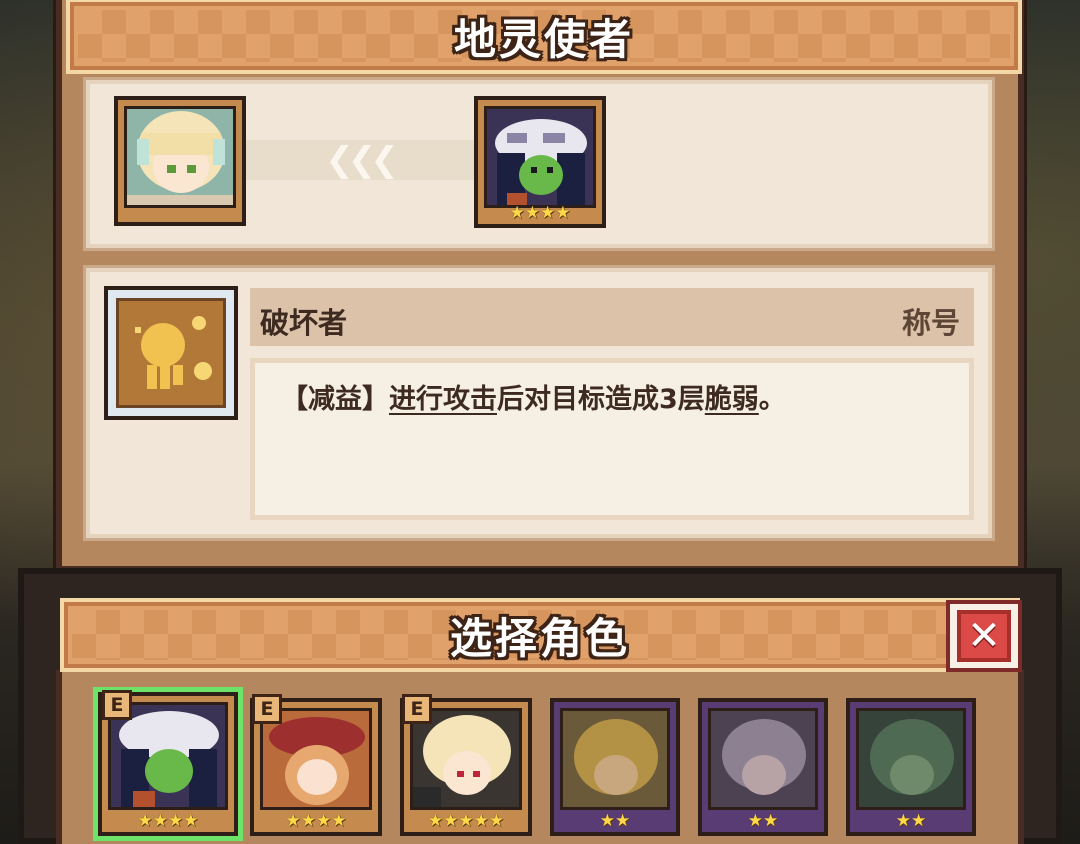  What do you see at coordinates (540, 212) in the screenshot?
I see `target-stars: ★★★★` at bounding box center [540, 212].